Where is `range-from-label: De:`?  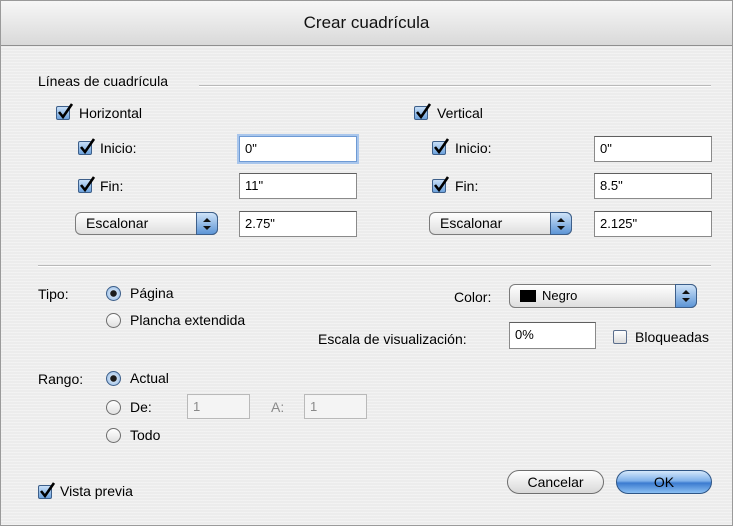
range-from-label: De: is located at coordinates (141, 407).